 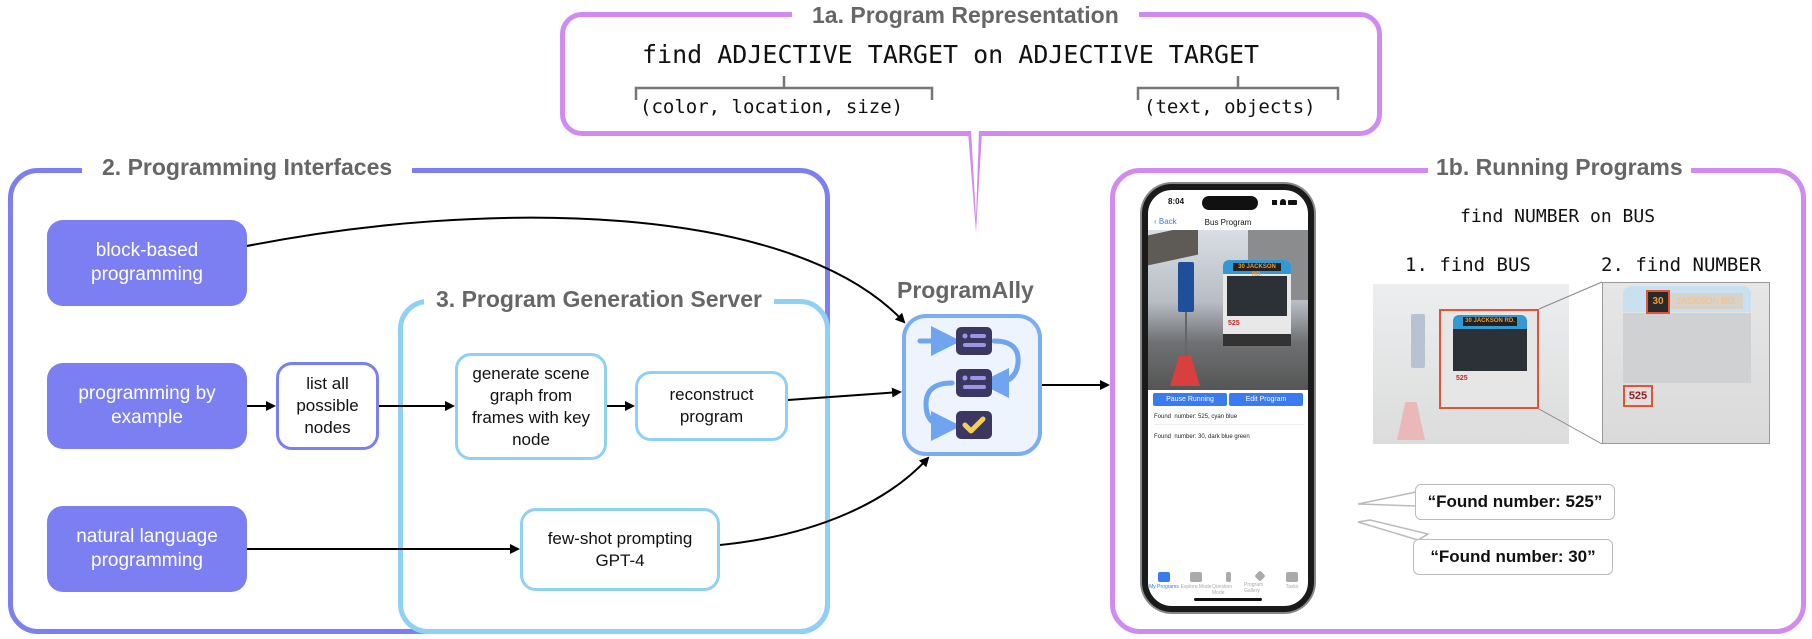 I want to click on tab-explore-mode: Explore Mode, so click(x=1196, y=584).